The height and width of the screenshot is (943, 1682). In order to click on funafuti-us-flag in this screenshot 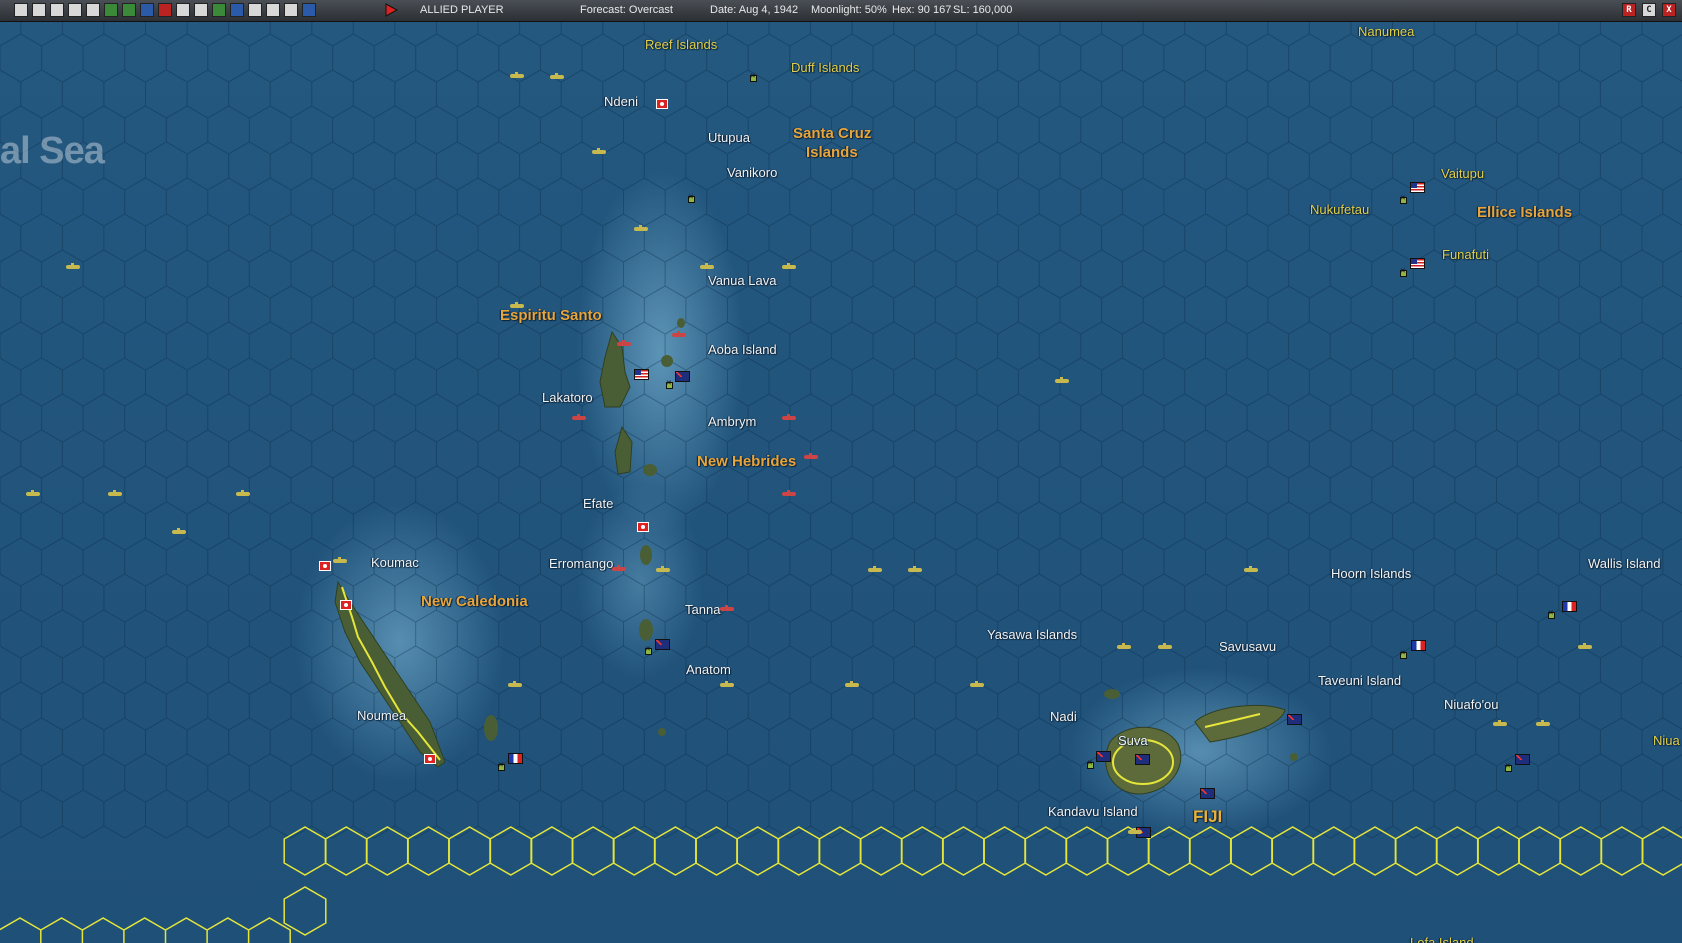, I will do `click(1417, 263)`.